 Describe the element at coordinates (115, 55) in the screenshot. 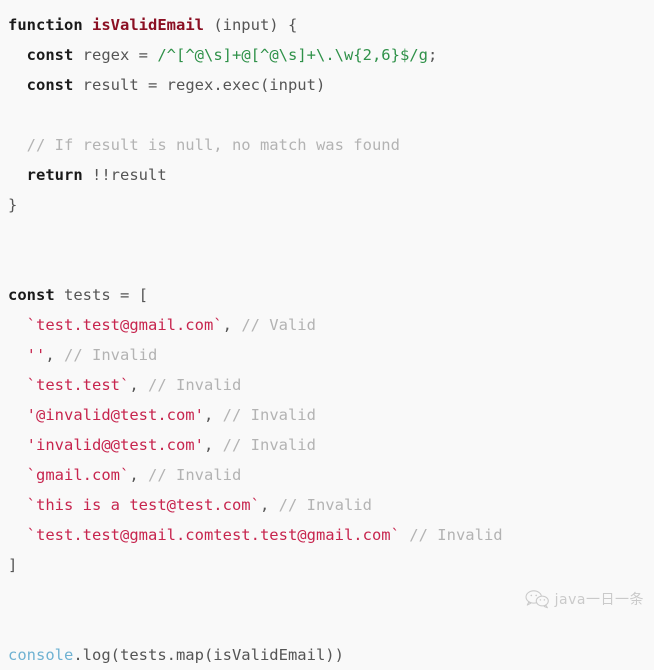

I see `code-token-plain: regex =` at that location.